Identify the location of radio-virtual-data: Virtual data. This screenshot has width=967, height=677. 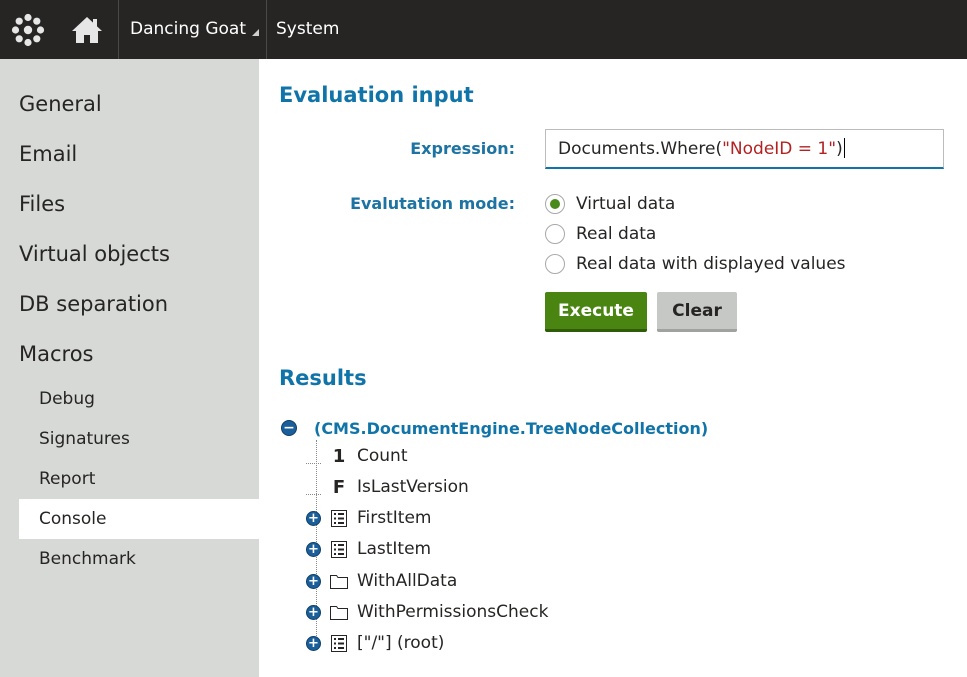
(610, 204).